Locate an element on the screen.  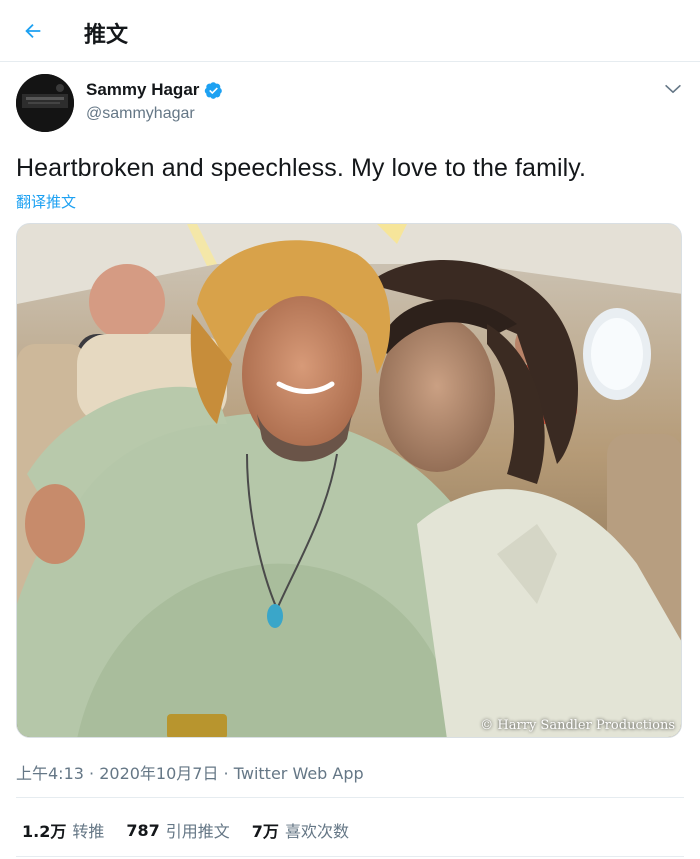
retweets-stat: 1.2万 转推 is located at coordinates (63, 830).